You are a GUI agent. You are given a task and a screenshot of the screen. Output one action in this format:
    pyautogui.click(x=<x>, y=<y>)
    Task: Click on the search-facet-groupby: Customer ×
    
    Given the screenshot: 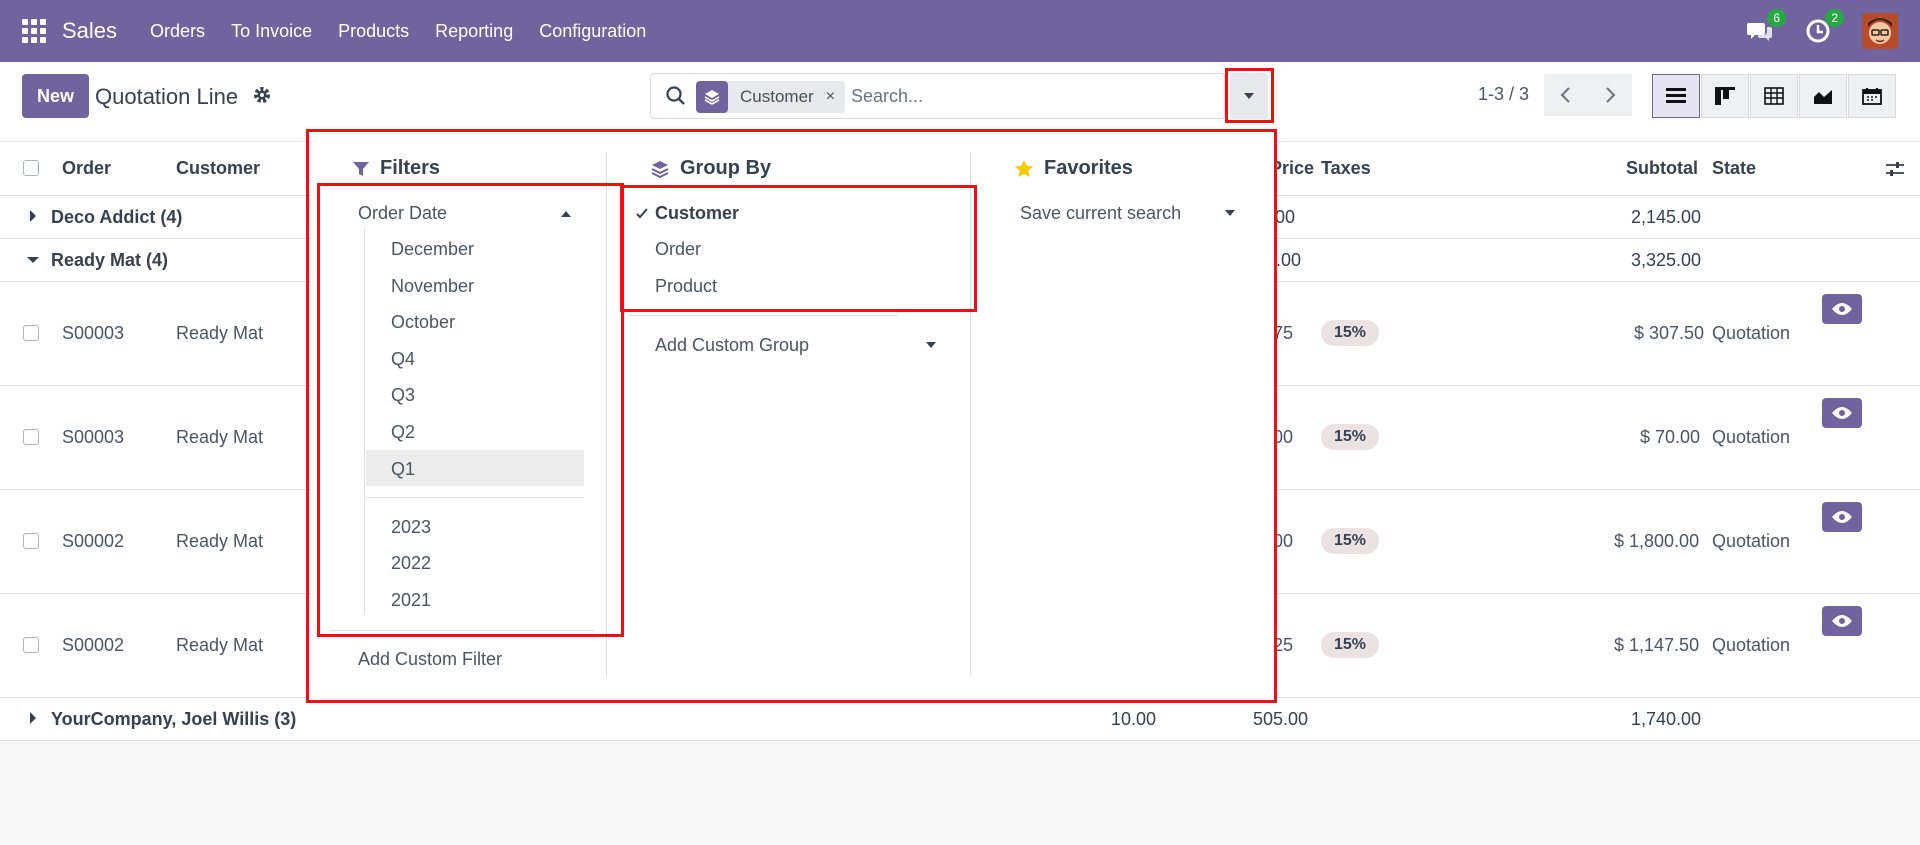 What is the action you would take?
    pyautogui.click(x=771, y=97)
    